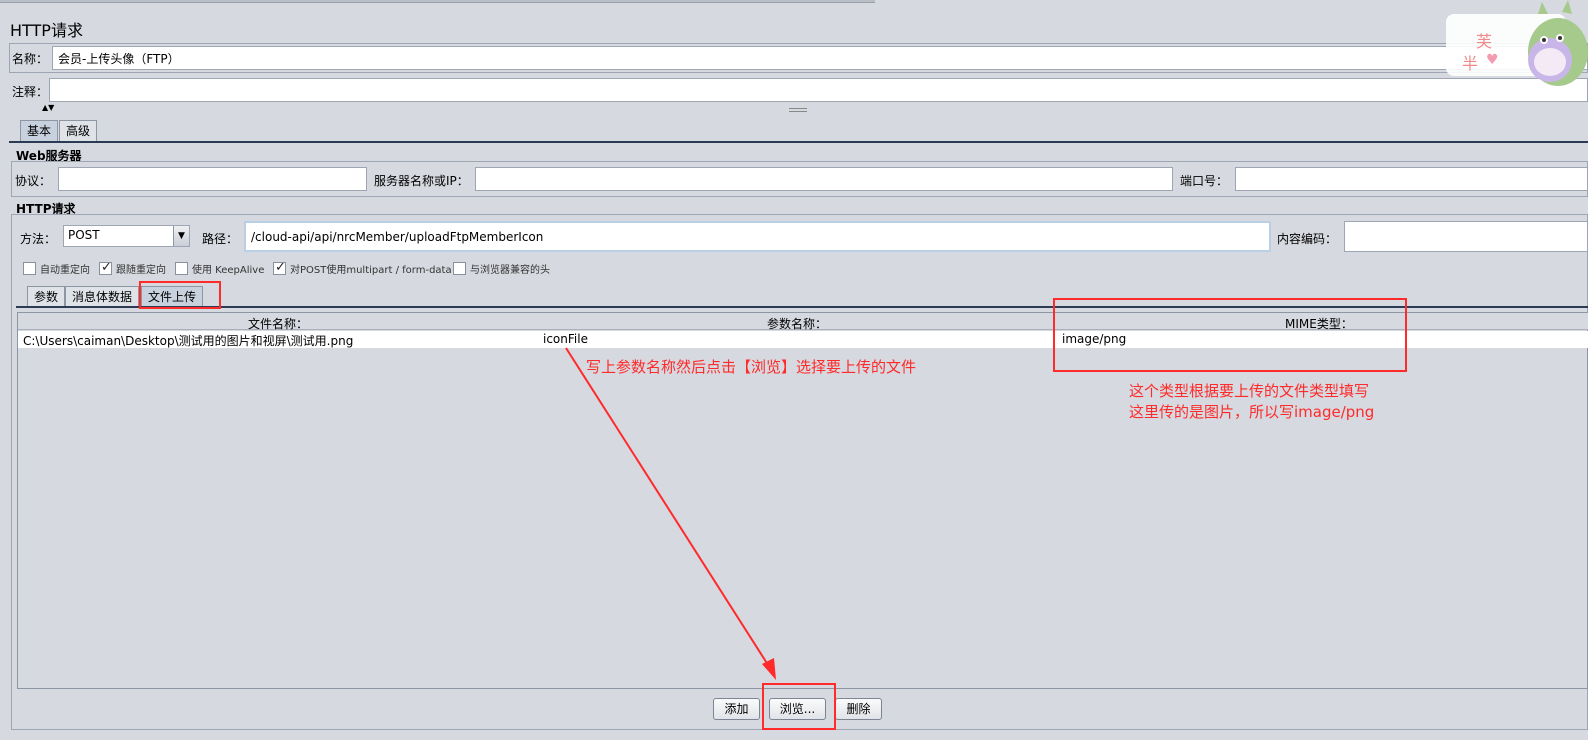 Image resolution: width=1588 pixels, height=740 pixels. What do you see at coordinates (670, 513) in the screenshot?
I see `annotation-arrow` at bounding box center [670, 513].